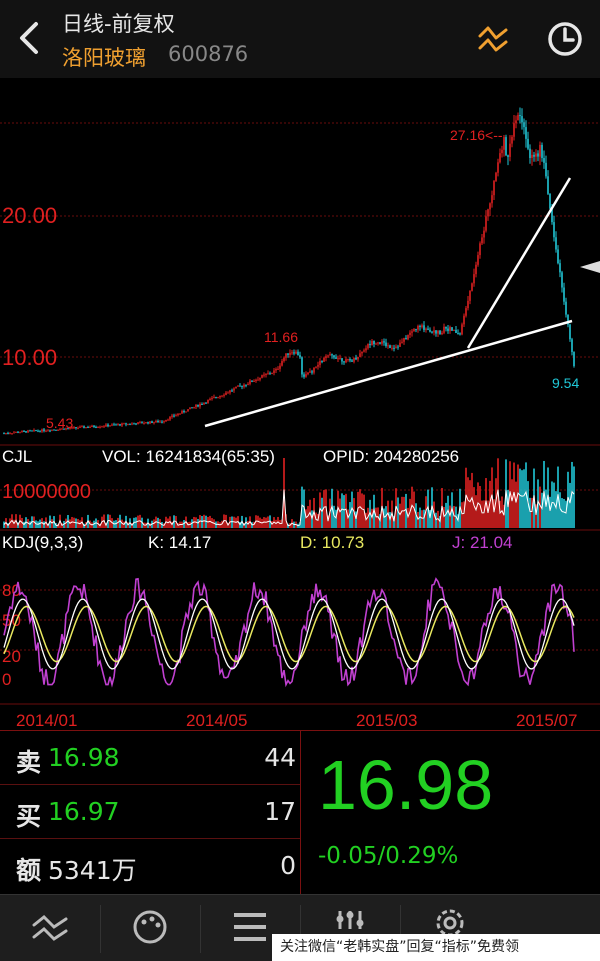 This screenshot has width=600, height=961. I want to click on price-tick-10: 10.00, so click(29, 357).